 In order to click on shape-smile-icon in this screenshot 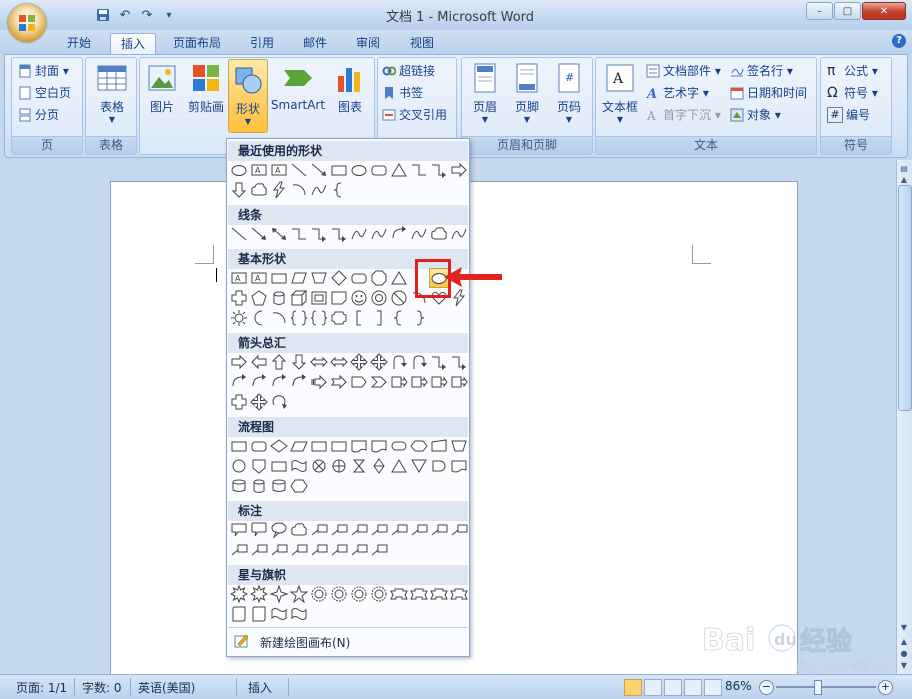, I will do `click(359, 298)`.